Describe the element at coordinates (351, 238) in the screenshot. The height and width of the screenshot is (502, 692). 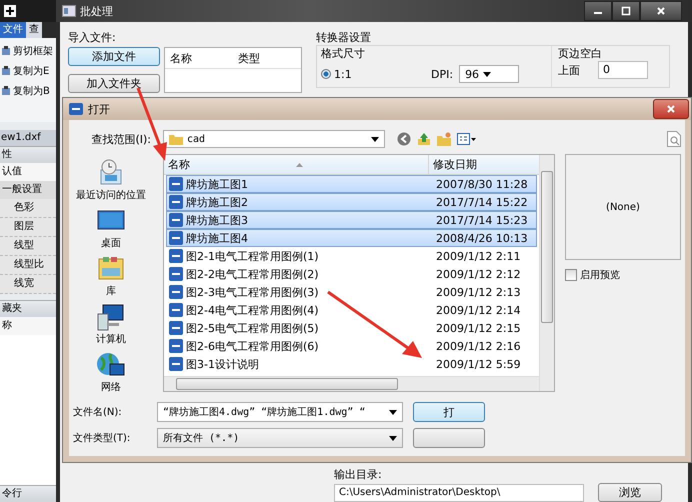
I see `file-row: 牌坊施工图4 2008/4/26 10:13` at that location.